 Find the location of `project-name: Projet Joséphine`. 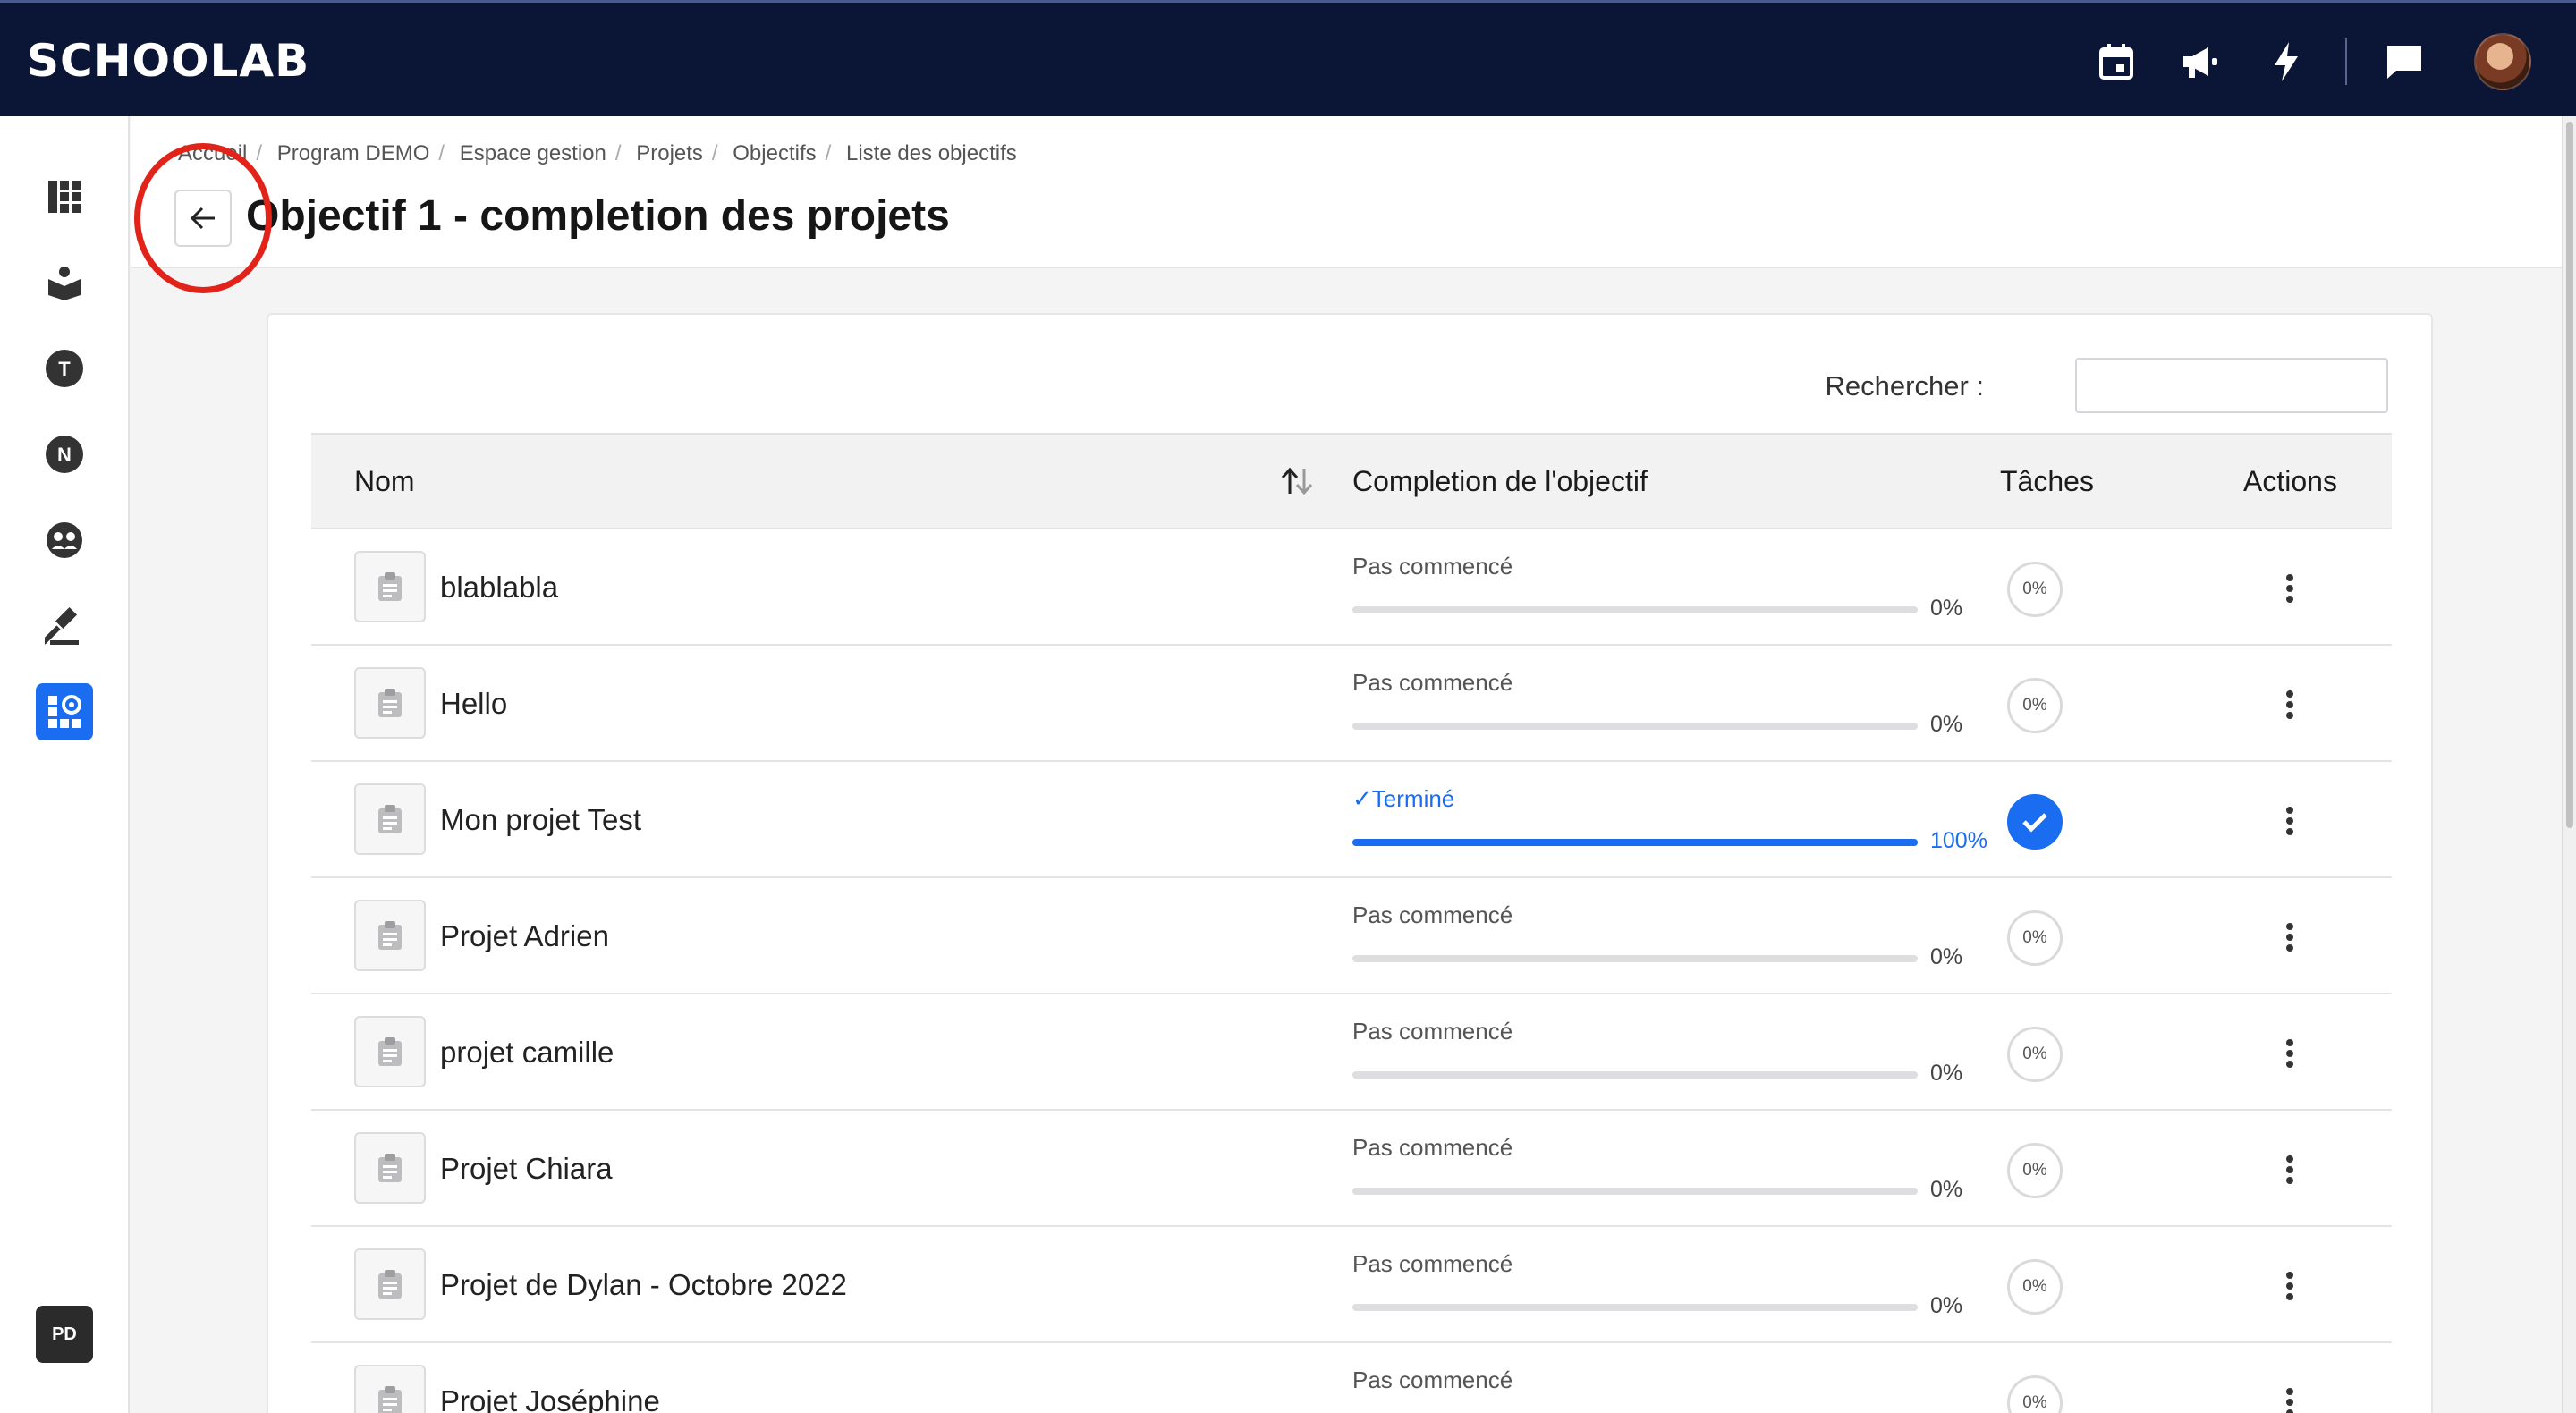

project-name: Projet Joséphine is located at coordinates (550, 1398).